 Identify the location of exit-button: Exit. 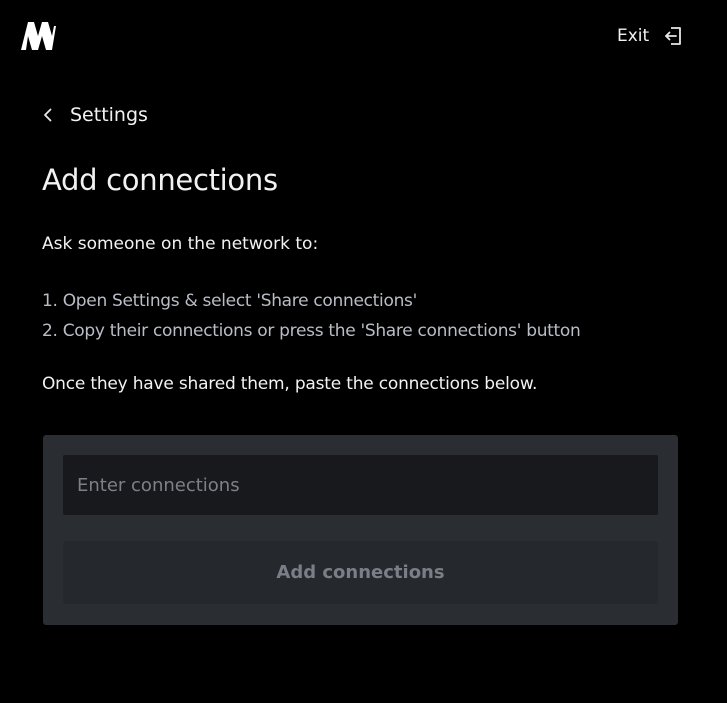
(650, 36).